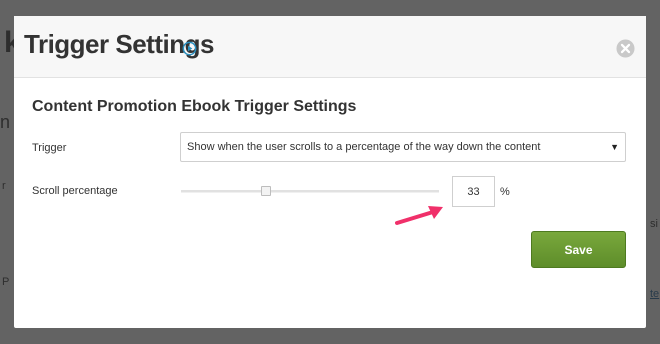 Image resolution: width=660 pixels, height=344 pixels. Describe the element at coordinates (625, 48) in the screenshot. I see `close-circle-icon` at that location.